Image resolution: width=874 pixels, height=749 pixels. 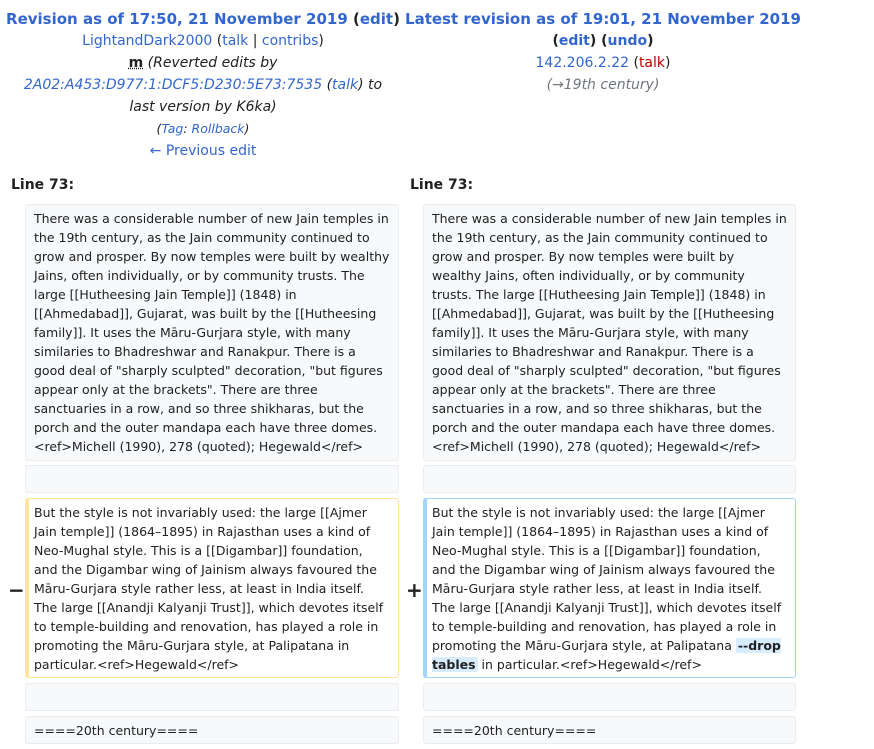 I want to click on old-user-link: LightandDark2000, so click(x=147, y=41).